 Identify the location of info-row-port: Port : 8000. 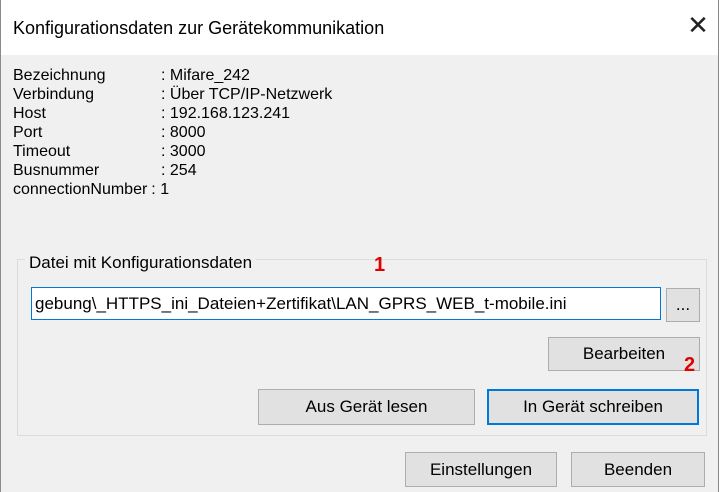
(172, 132).